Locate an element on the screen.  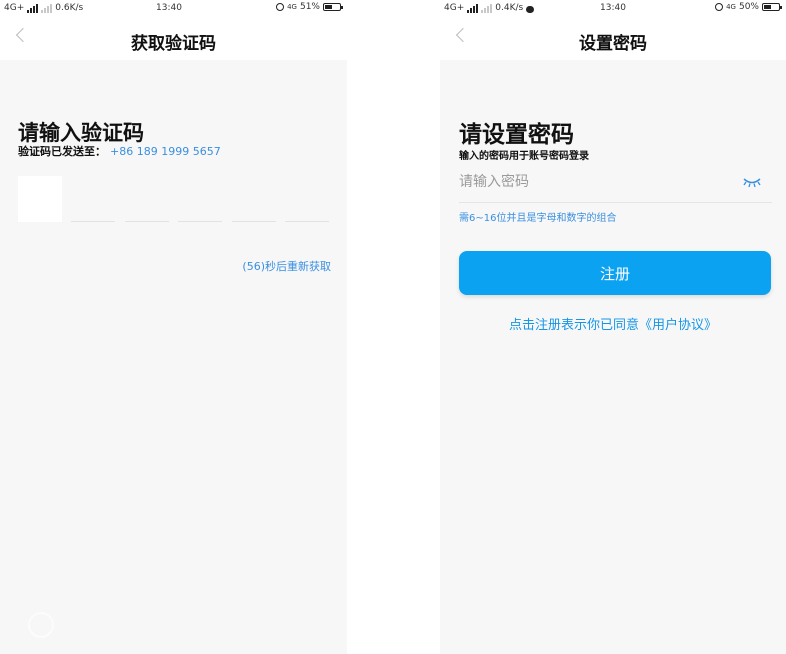
code-input-boxes is located at coordinates (173, 199).